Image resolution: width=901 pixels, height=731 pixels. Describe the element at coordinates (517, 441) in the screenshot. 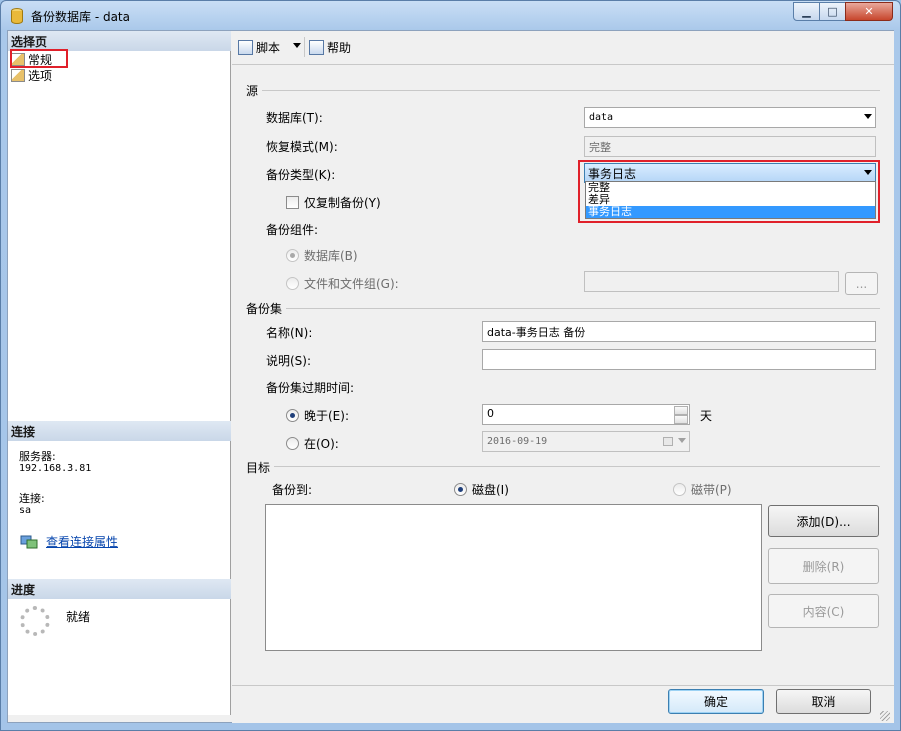

I see `expire-date-value: 2016-09-19` at that location.